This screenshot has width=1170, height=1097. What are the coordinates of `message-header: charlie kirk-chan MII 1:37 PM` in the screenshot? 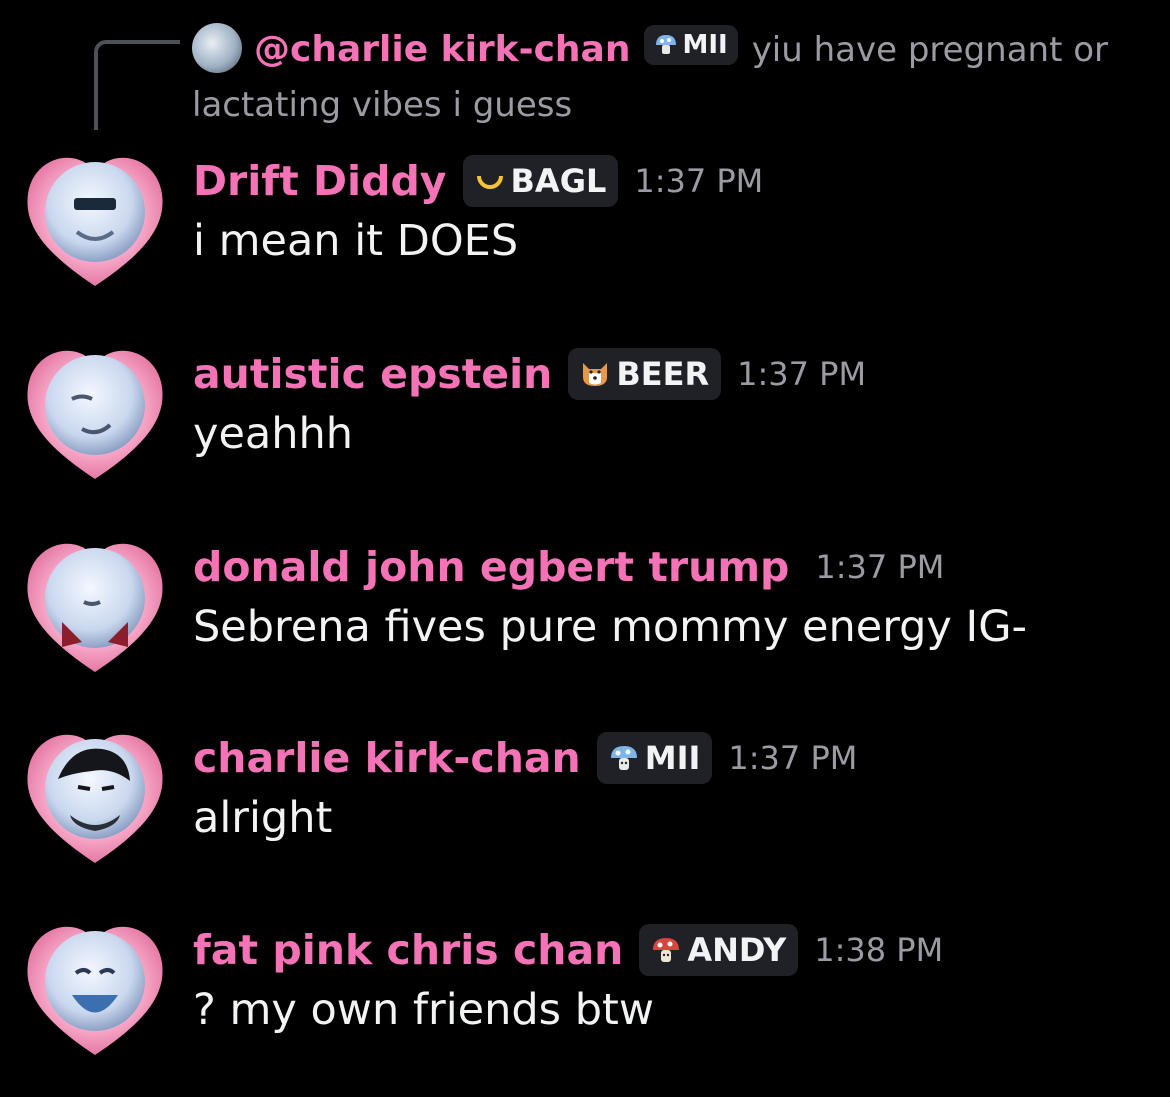 It's located at (525, 758).